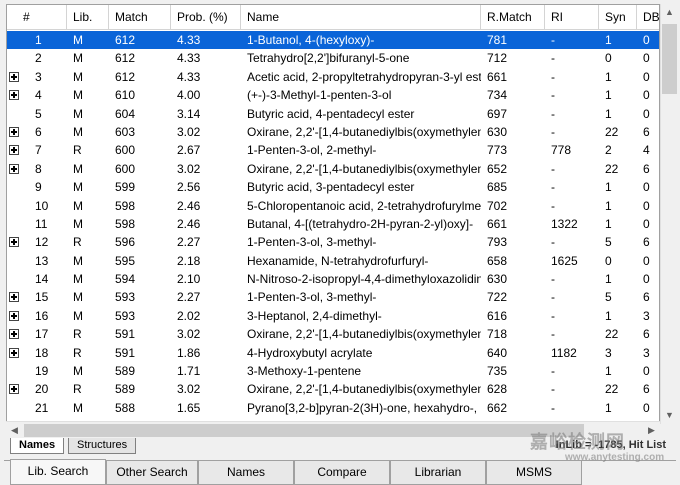 The width and height of the screenshot is (680, 485). What do you see at coordinates (651, 430) in the screenshot?
I see `scroll-right-icon: ▶` at bounding box center [651, 430].